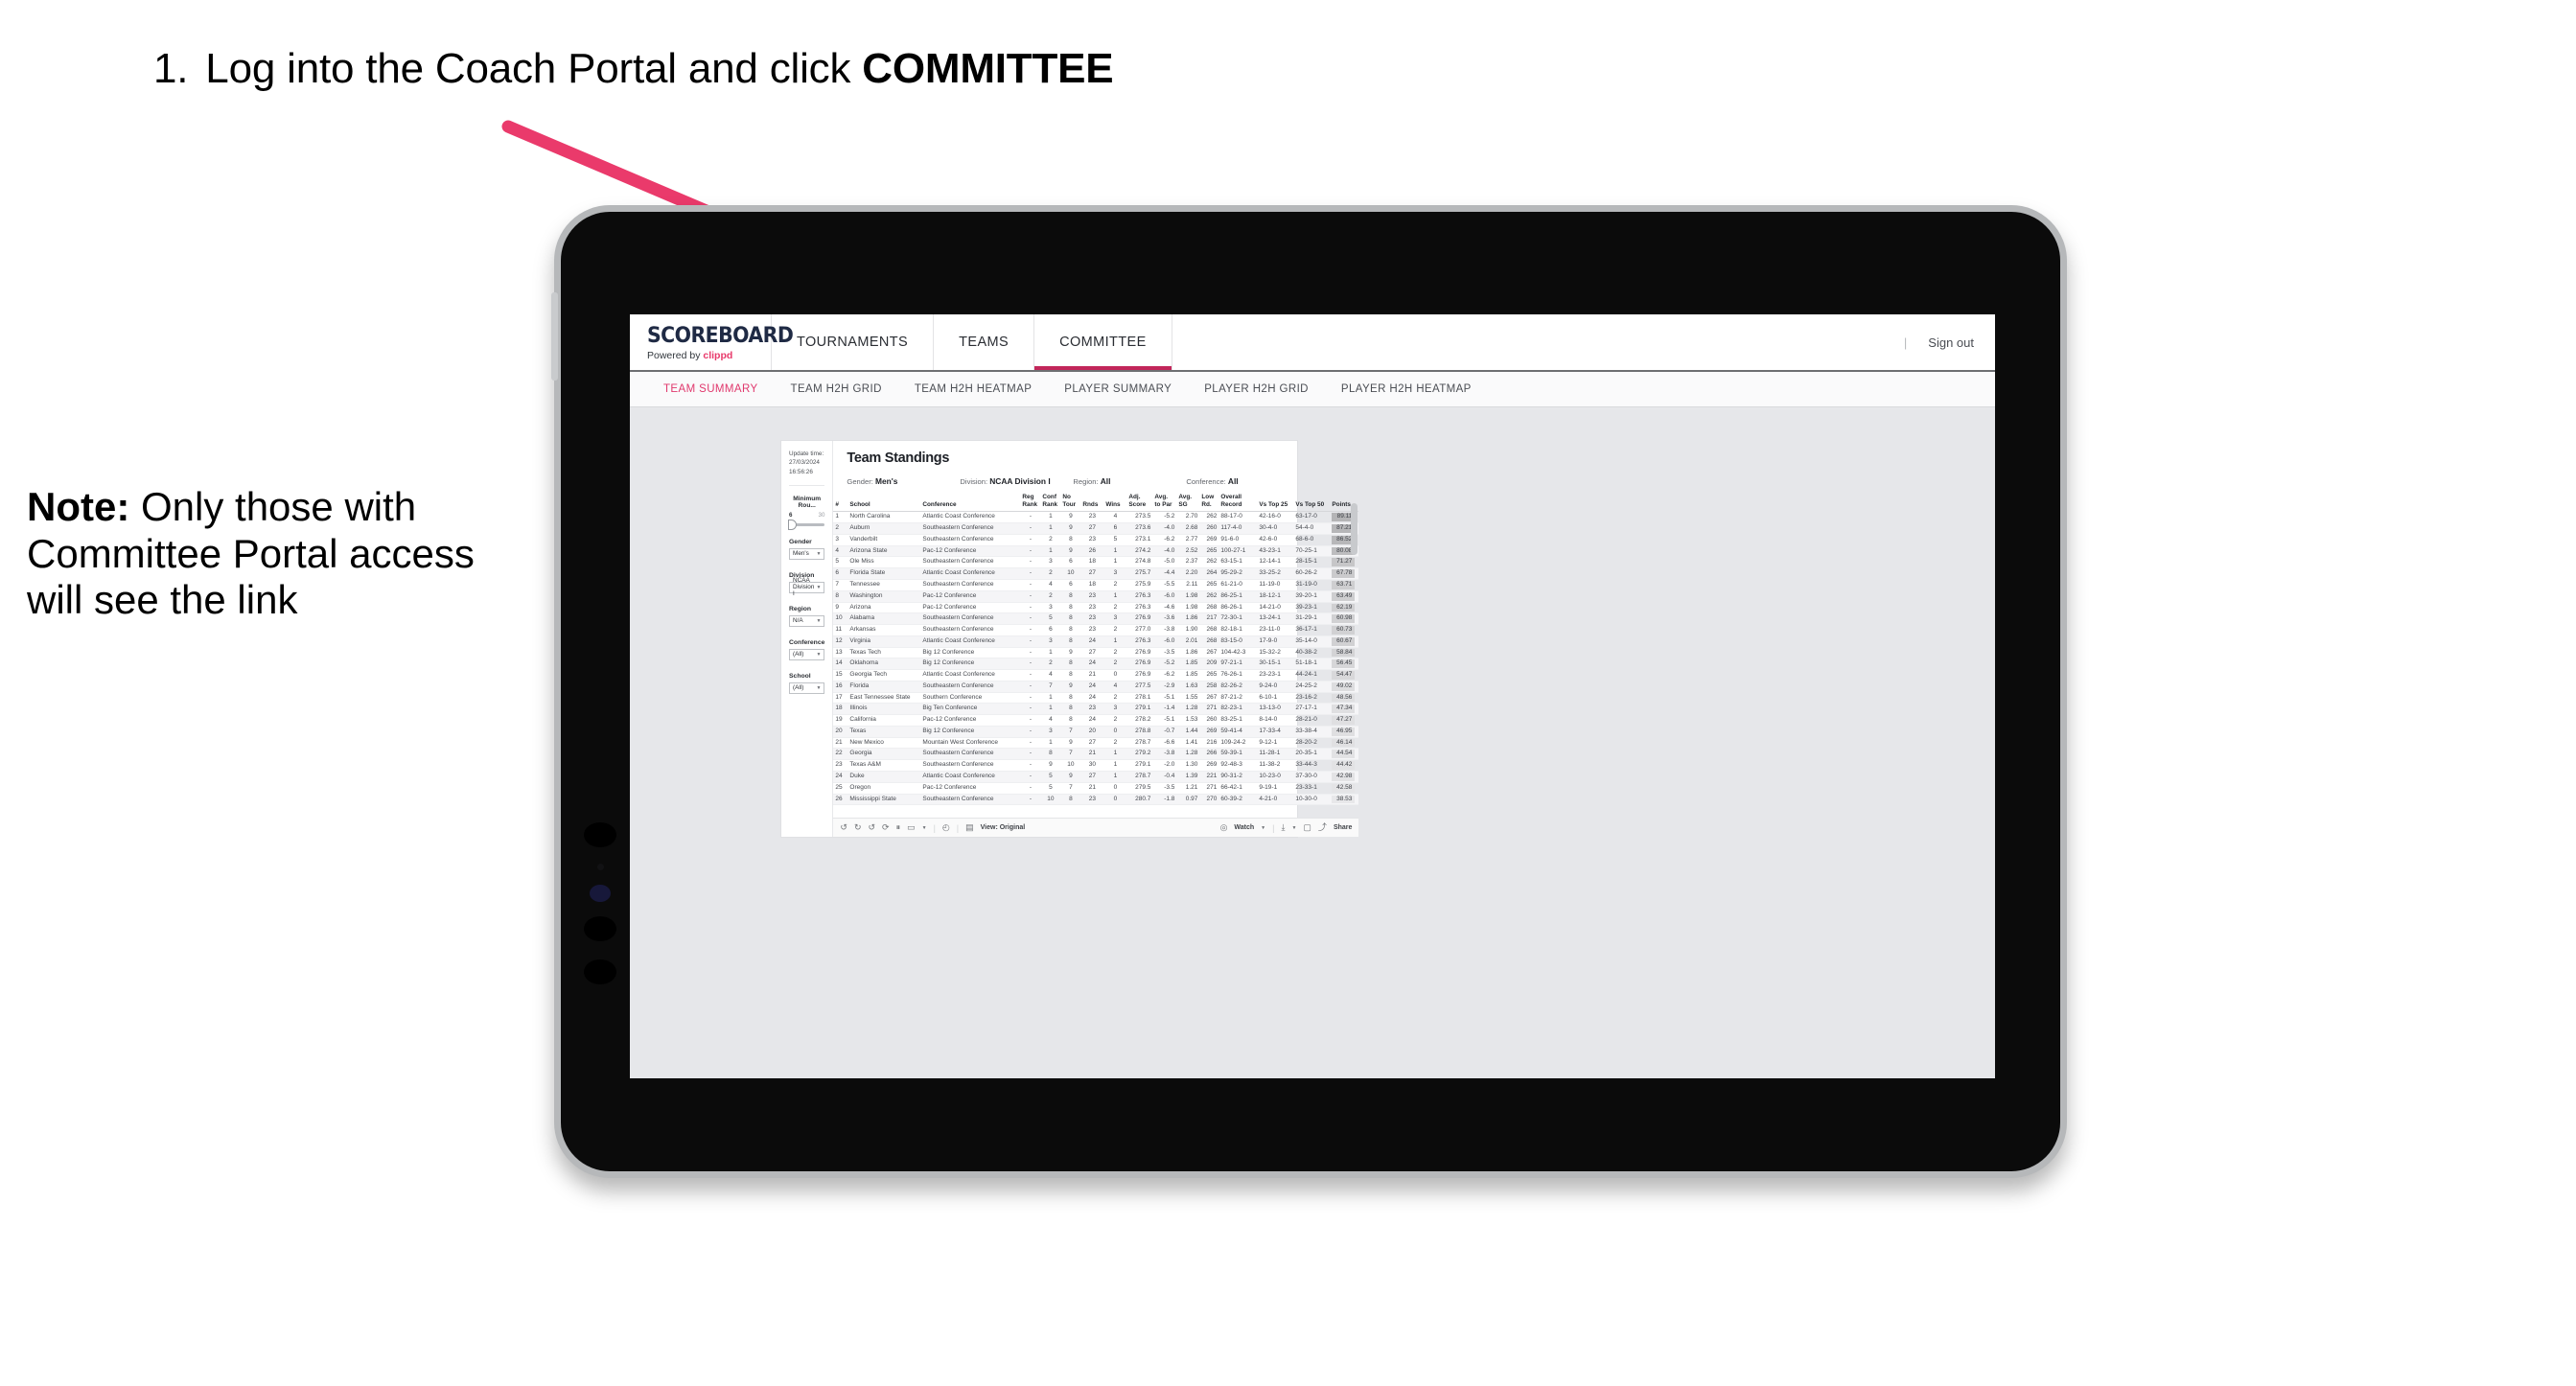 The image size is (2576, 1386). Describe the element at coordinates (793, 525) in the screenshot. I see `slider-handle` at that location.